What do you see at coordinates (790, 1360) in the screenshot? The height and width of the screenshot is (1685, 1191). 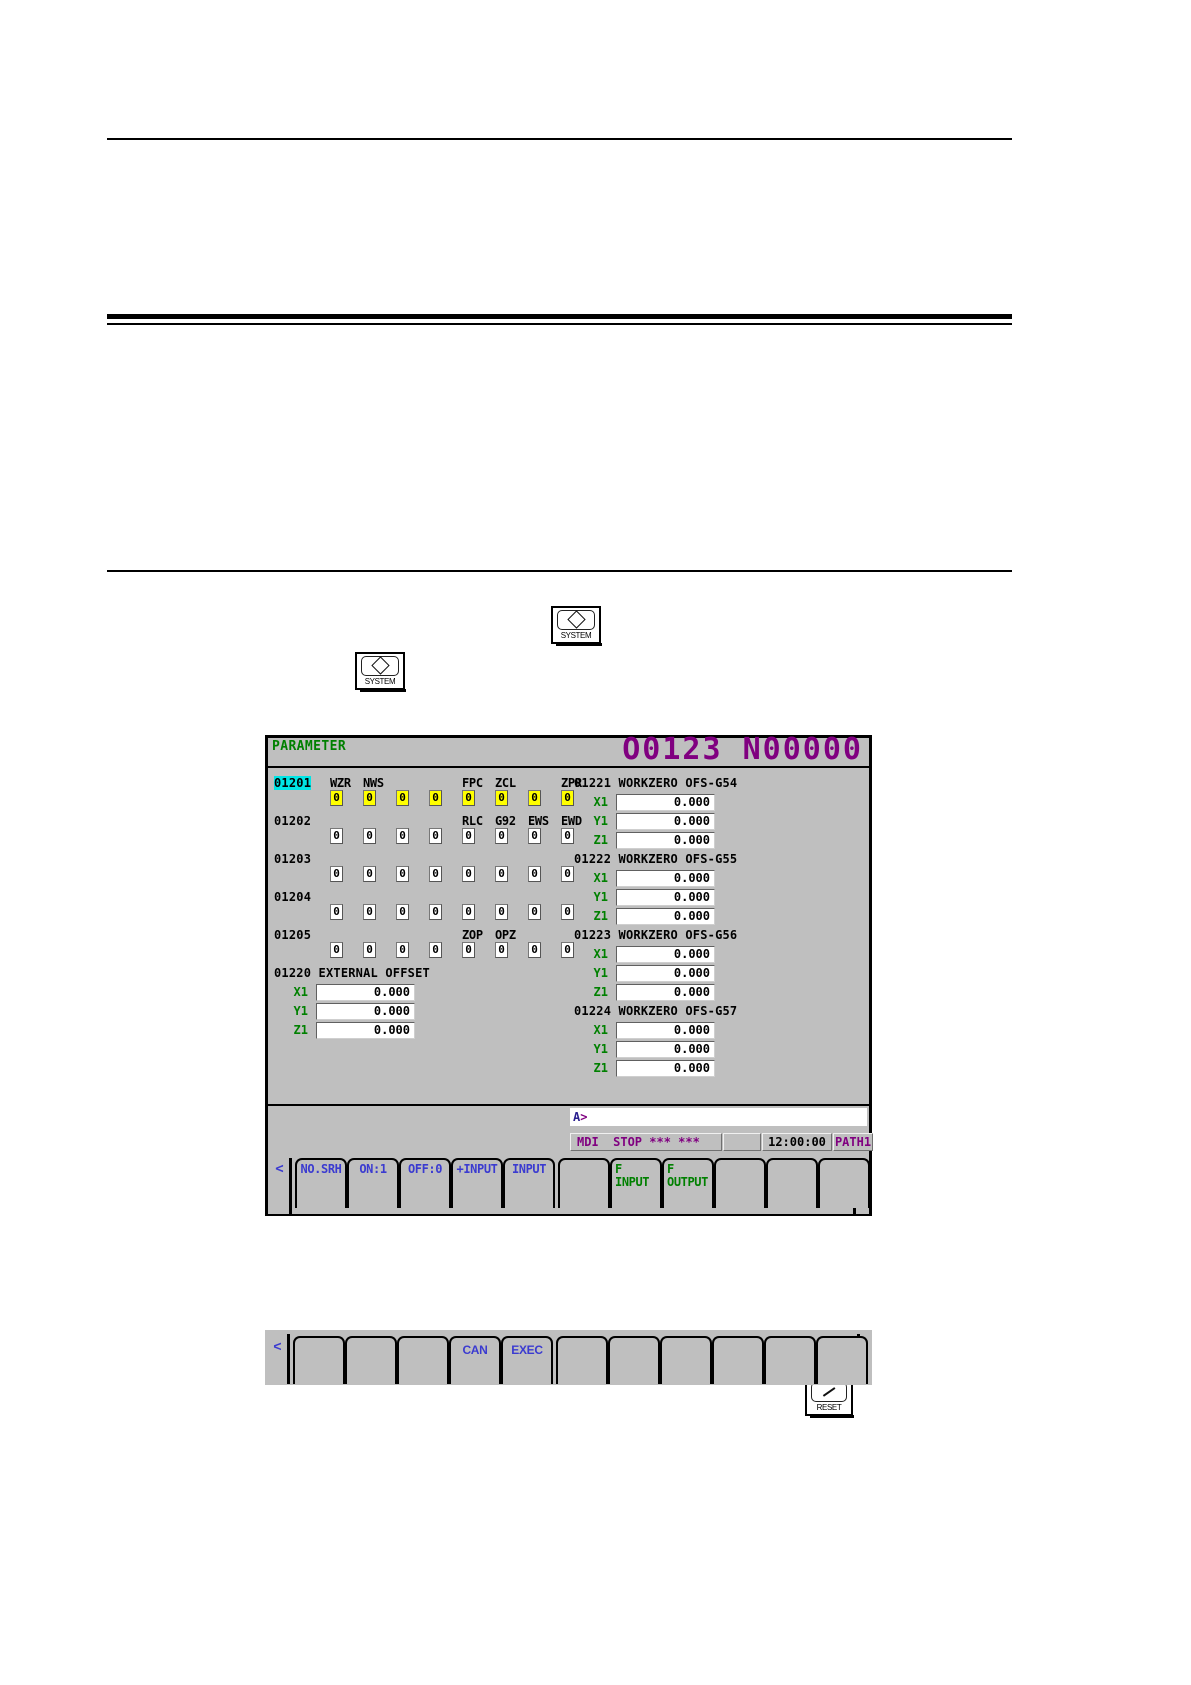 I see `softkey2-blank-h` at bounding box center [790, 1360].